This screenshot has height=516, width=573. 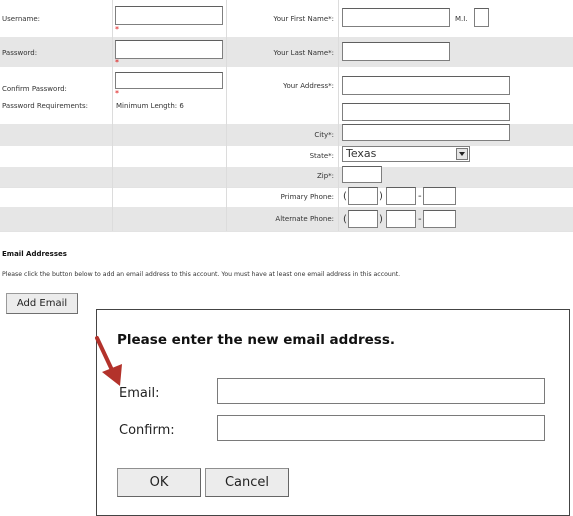 I want to click on alternate-phone-label: Alternate Phone:, so click(x=304, y=219).